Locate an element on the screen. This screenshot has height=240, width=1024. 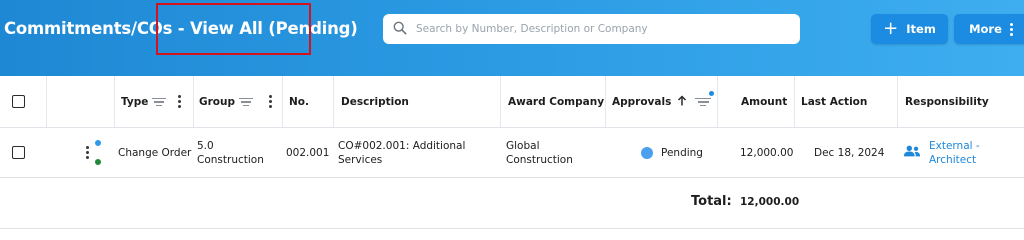
column-header-last-action: Last Action is located at coordinates (834, 101).